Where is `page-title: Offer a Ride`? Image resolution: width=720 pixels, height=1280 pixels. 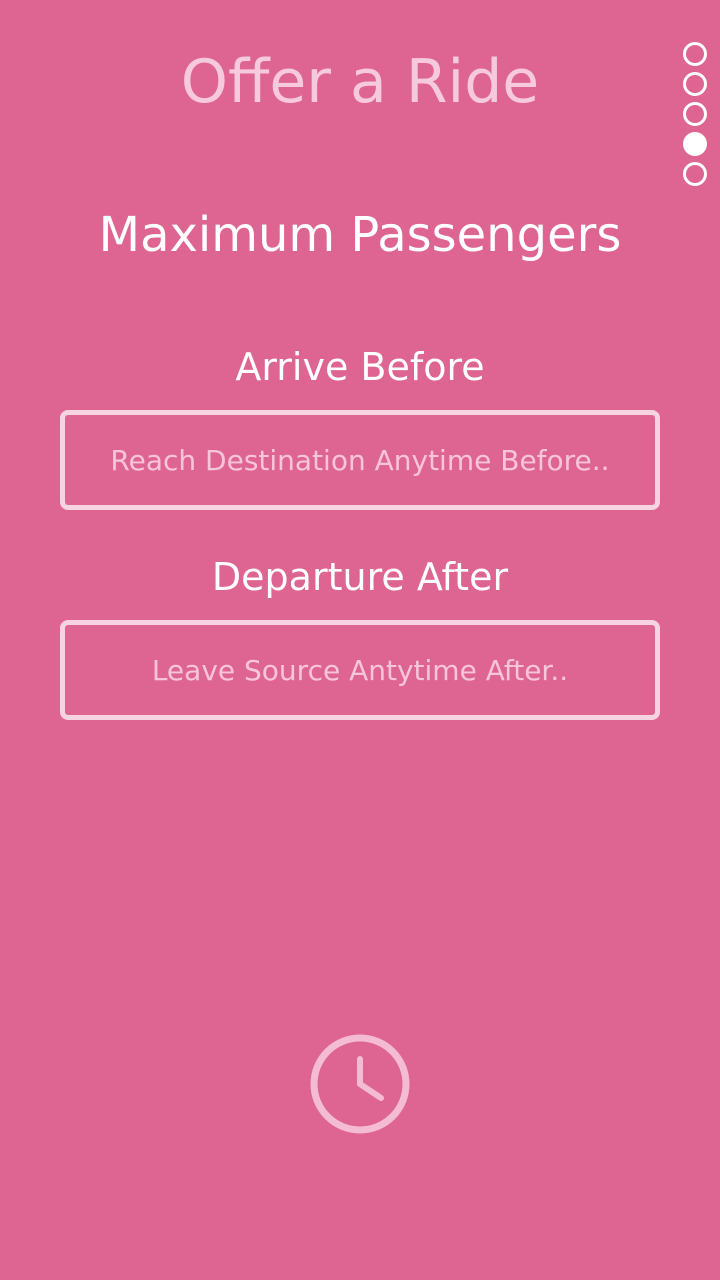 page-title: Offer a Ride is located at coordinates (360, 82).